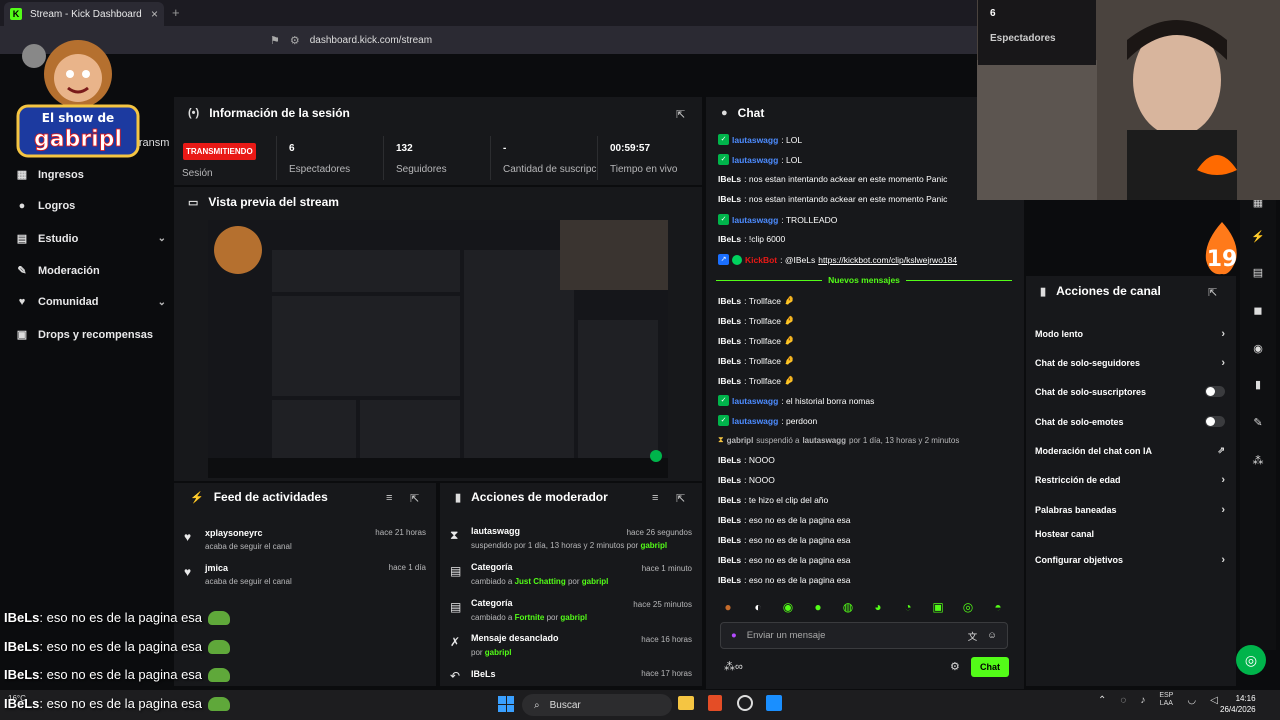 Image resolution: width=1280 pixels, height=720 pixels. What do you see at coordinates (788, 608) in the screenshot?
I see `emote-icon: ◉` at bounding box center [788, 608].